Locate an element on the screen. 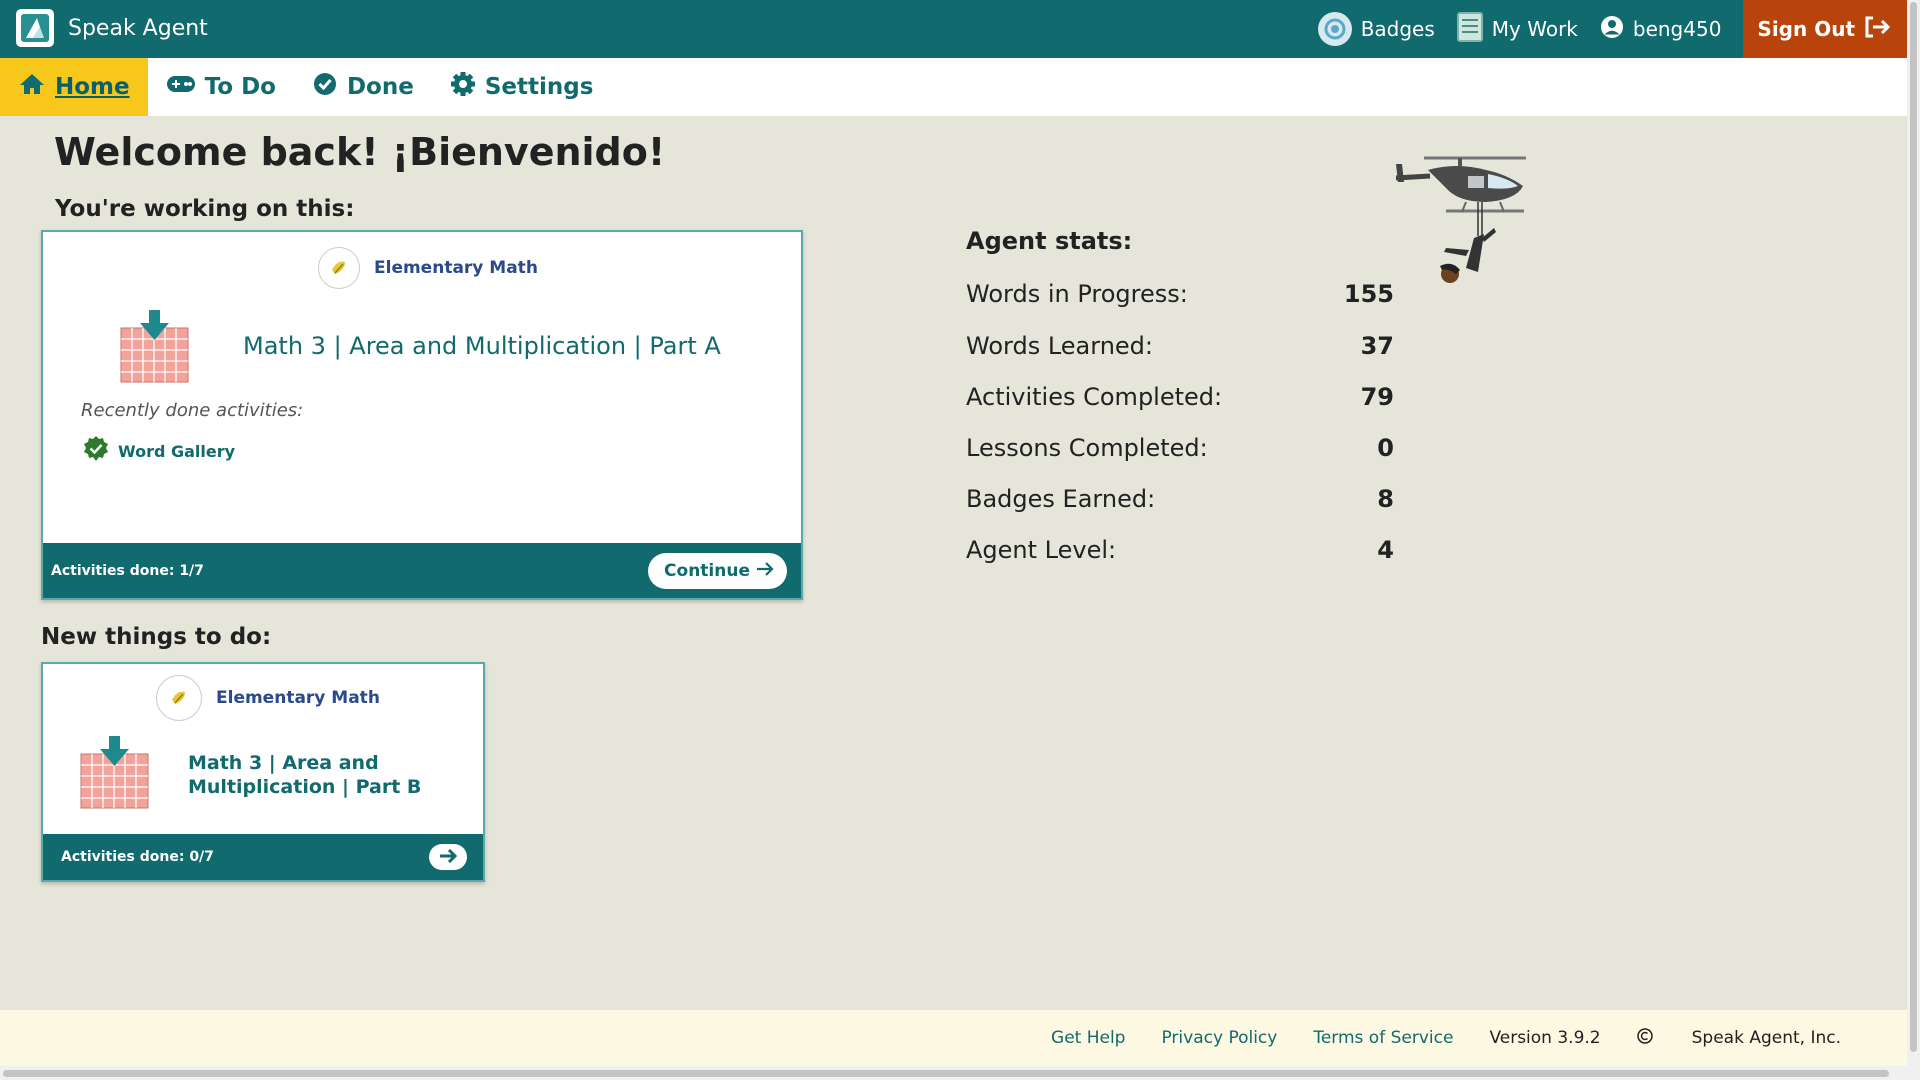 The image size is (1920, 1080). check-circle-icon is located at coordinates (96, 451).